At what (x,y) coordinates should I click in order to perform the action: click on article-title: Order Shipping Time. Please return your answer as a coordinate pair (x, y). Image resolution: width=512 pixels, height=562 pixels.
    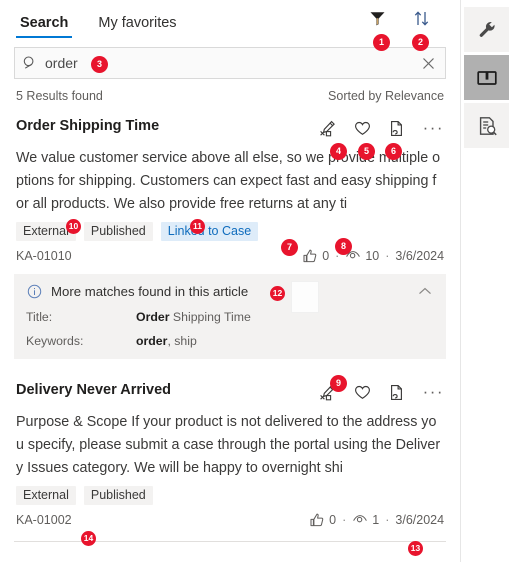
    Looking at the image, I should click on (87, 126).